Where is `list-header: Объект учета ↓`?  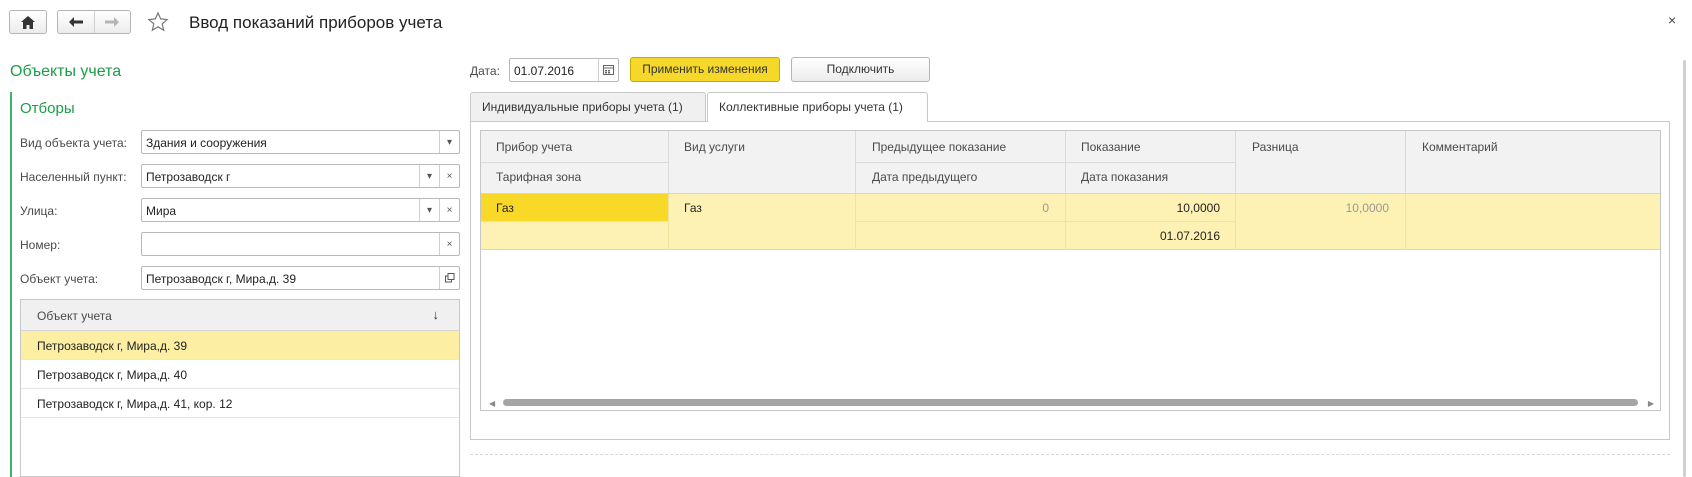
list-header: Объект учета ↓ is located at coordinates (240, 315).